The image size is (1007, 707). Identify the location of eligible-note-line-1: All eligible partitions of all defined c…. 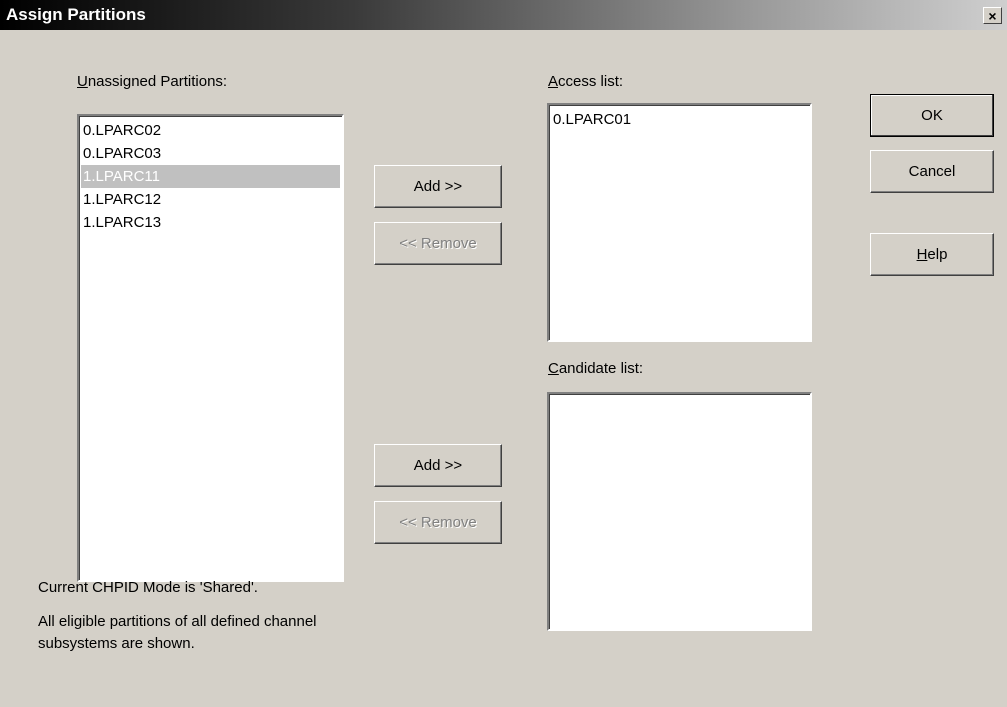
(177, 621).